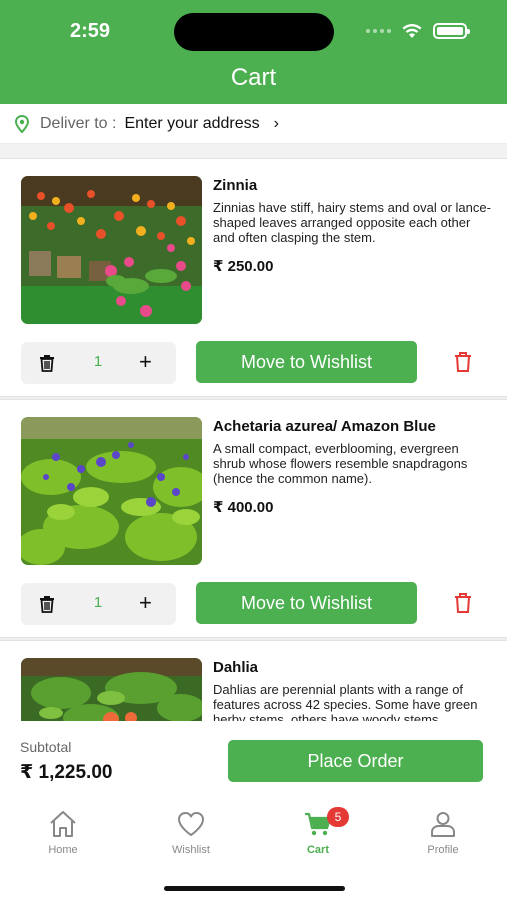  Describe the element at coordinates (254, 888) in the screenshot. I see `home-indicator` at that location.